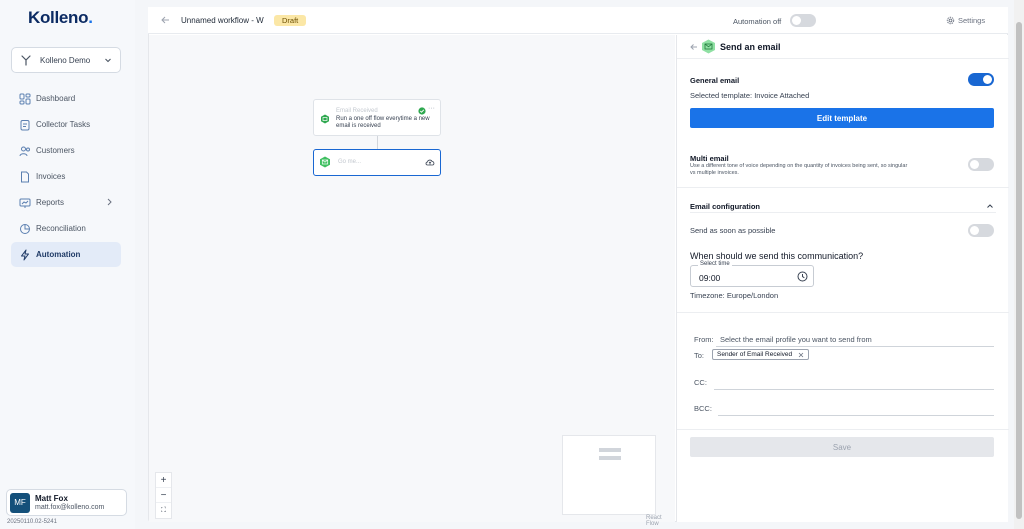 This screenshot has height=529, width=1024. Describe the element at coordinates (710, 278) in the screenshot. I see `select-time-value: 09:00` at that location.